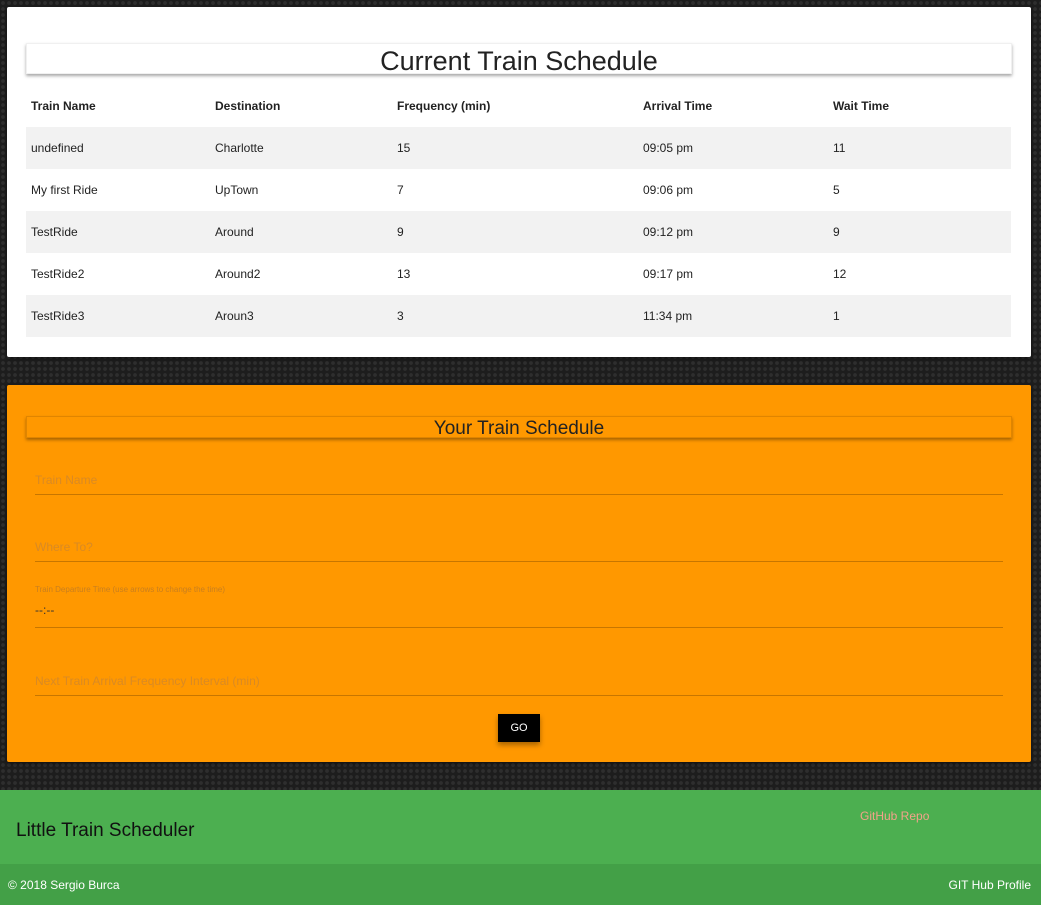  I want to click on schedule-heading: Current Train Schedule, so click(519, 59).